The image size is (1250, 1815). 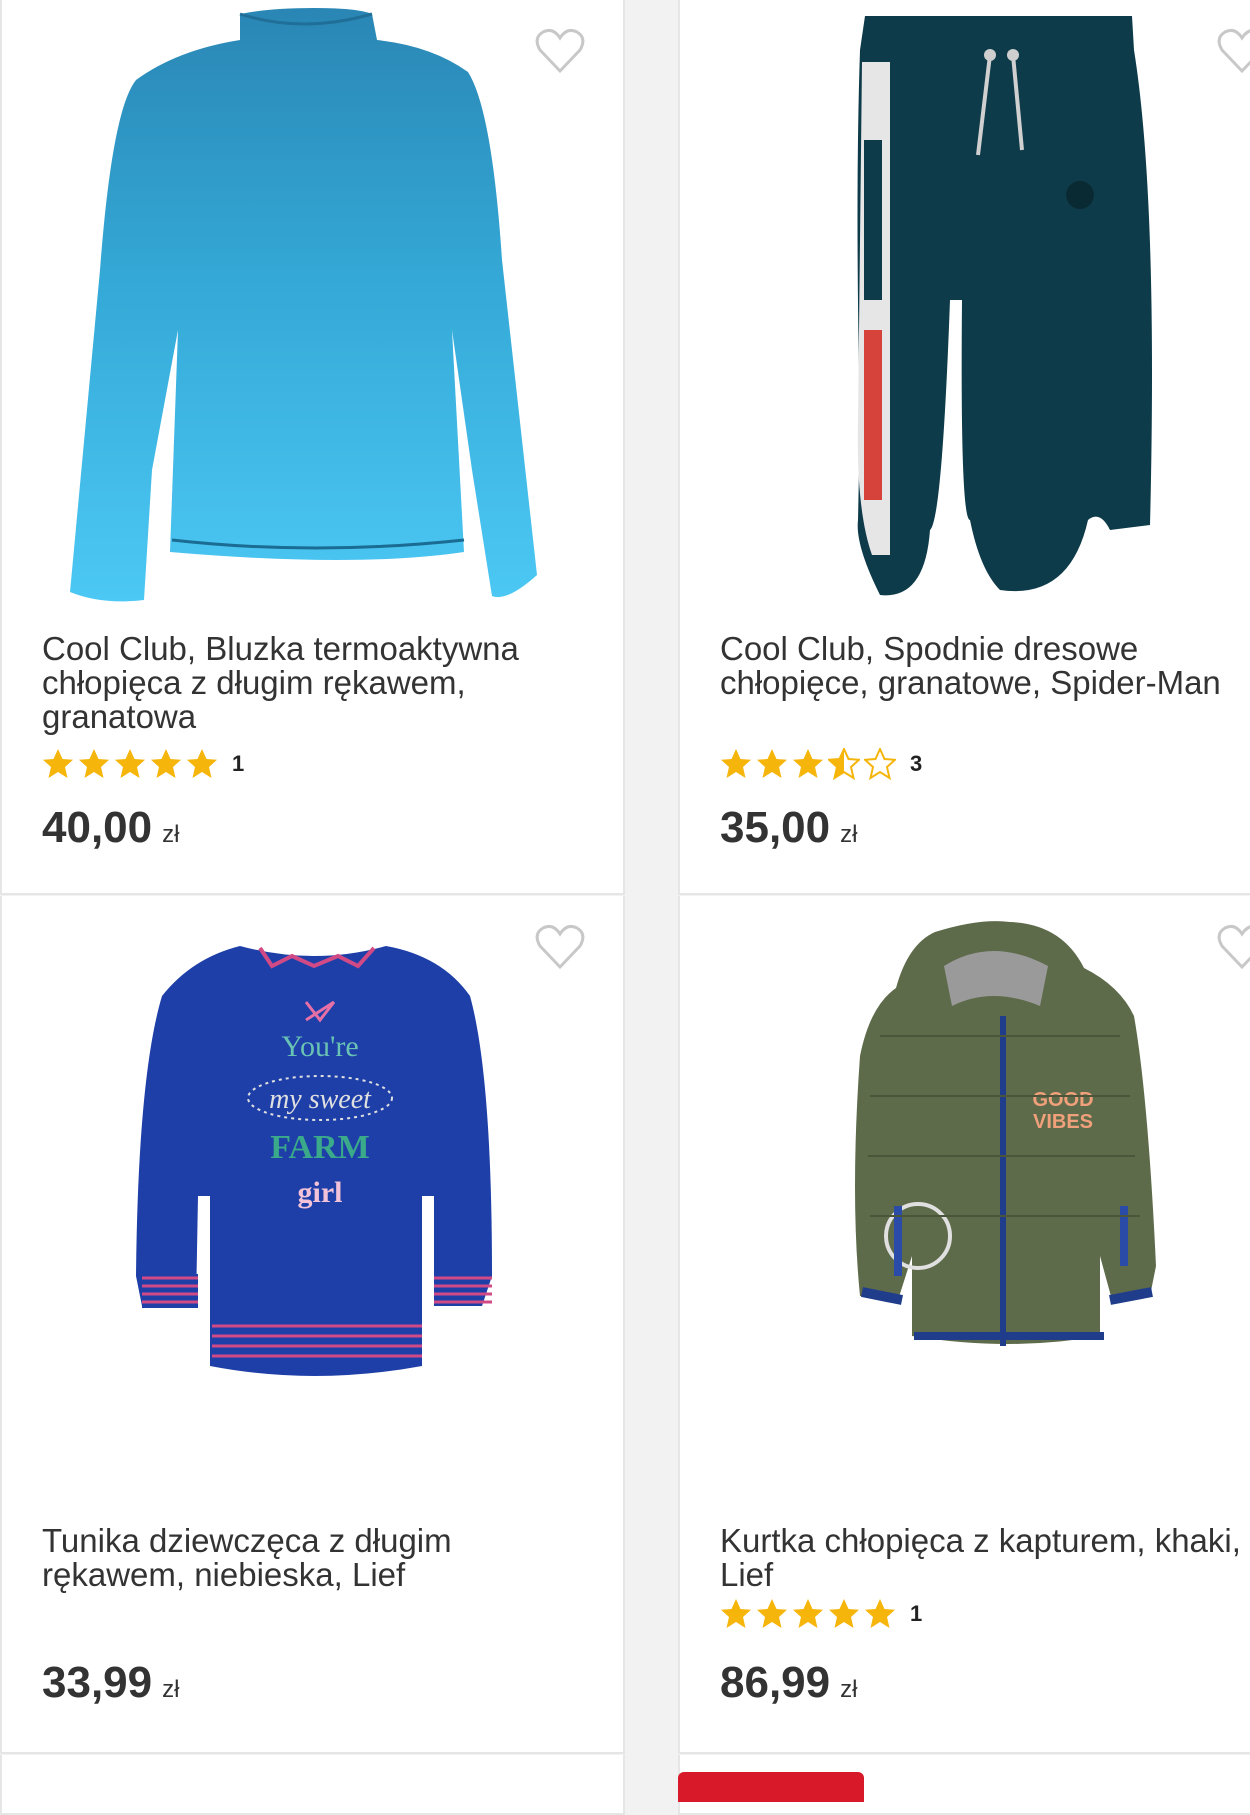 I want to click on price-amount: 33,99, so click(x=97, y=1682).